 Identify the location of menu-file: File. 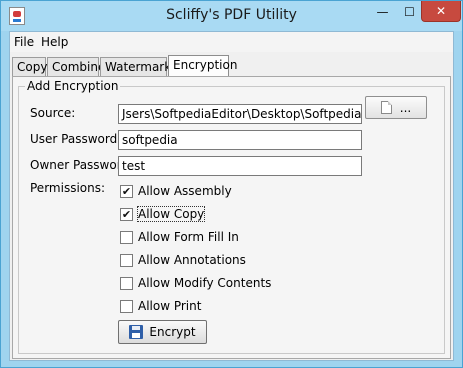
(24, 42).